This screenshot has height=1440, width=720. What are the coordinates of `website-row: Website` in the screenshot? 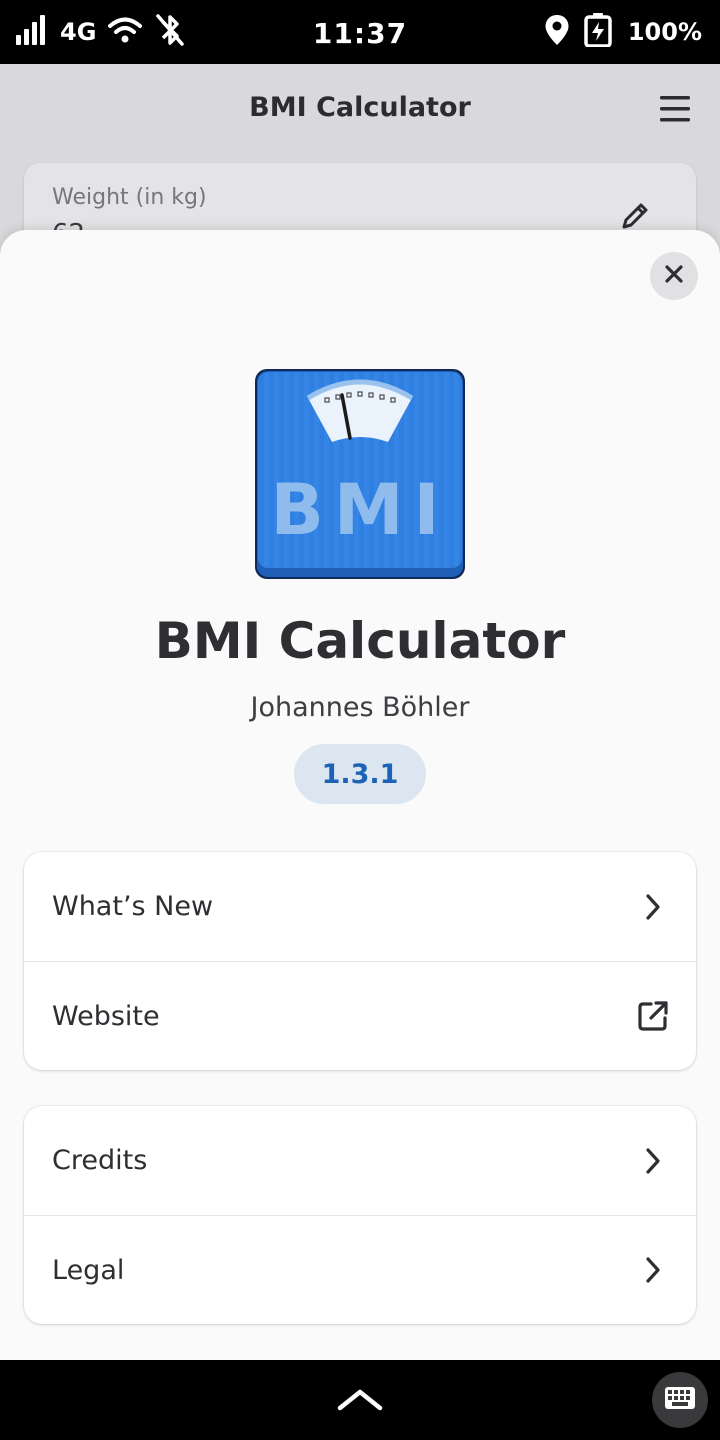 It's located at (360, 1015).